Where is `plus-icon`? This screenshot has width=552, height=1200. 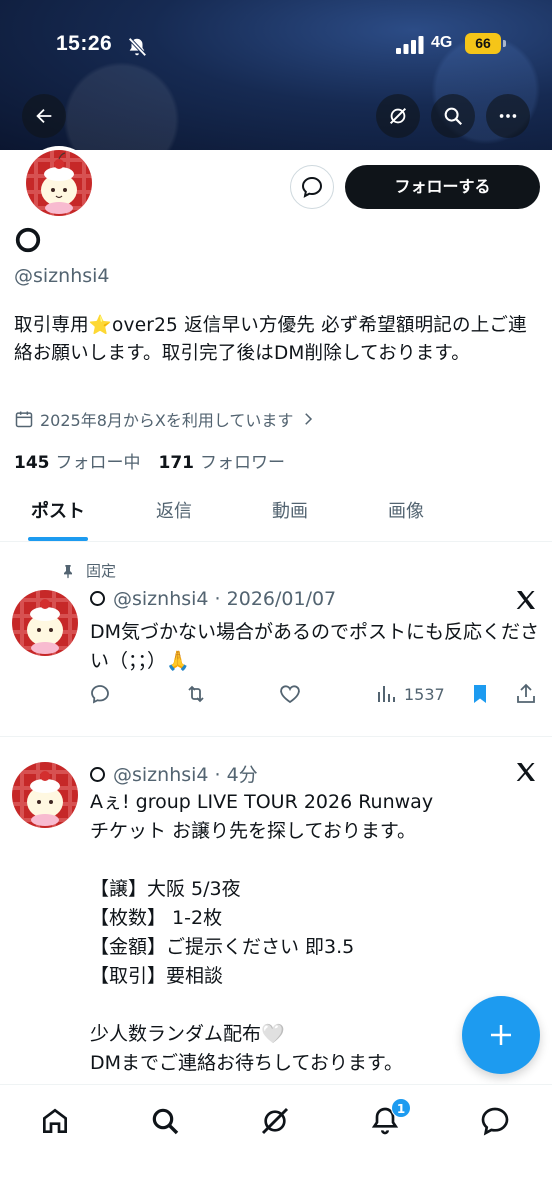
plus-icon is located at coordinates (501, 1035).